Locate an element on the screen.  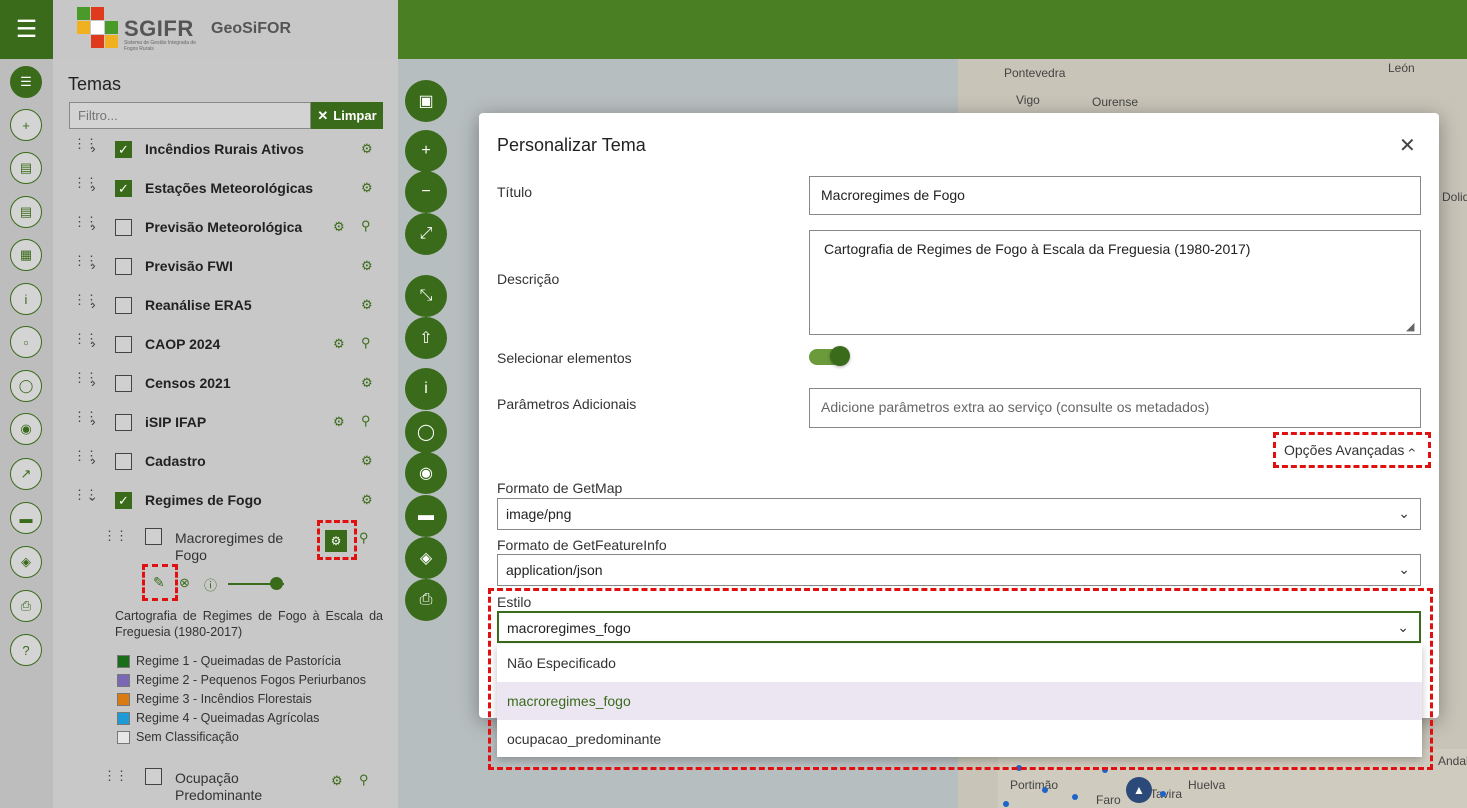
layer-row: ⋮⋮ › iSIP IFAP ⚙ ⚲ is located at coordinates (225, 422).